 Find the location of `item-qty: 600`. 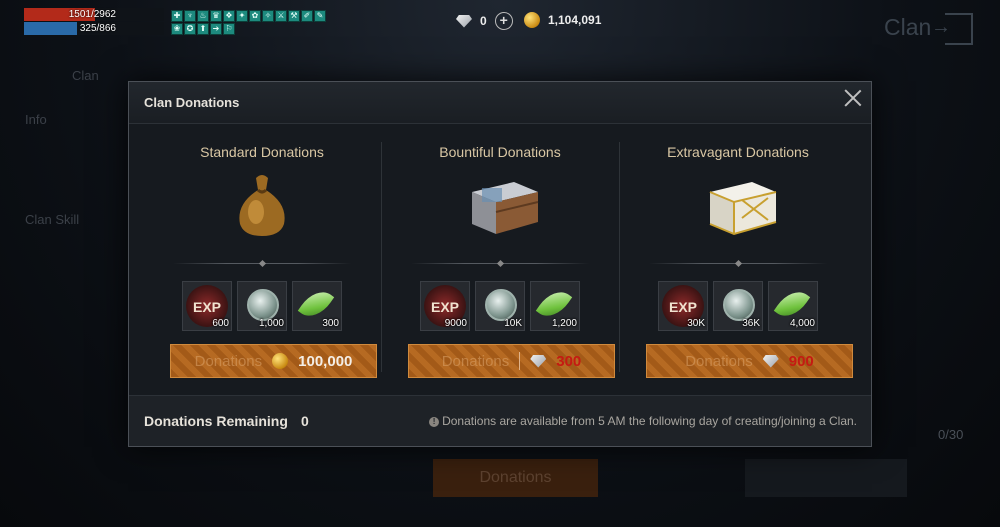

item-qty: 600 is located at coordinates (220, 323).